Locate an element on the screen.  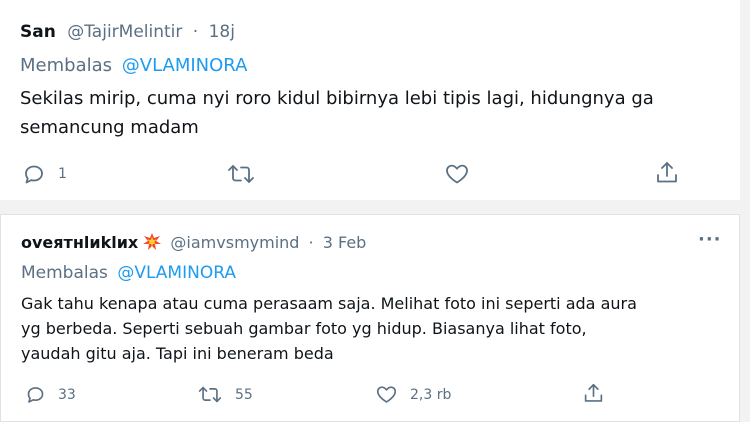
timestamp: 3 Feb is located at coordinates (345, 242).